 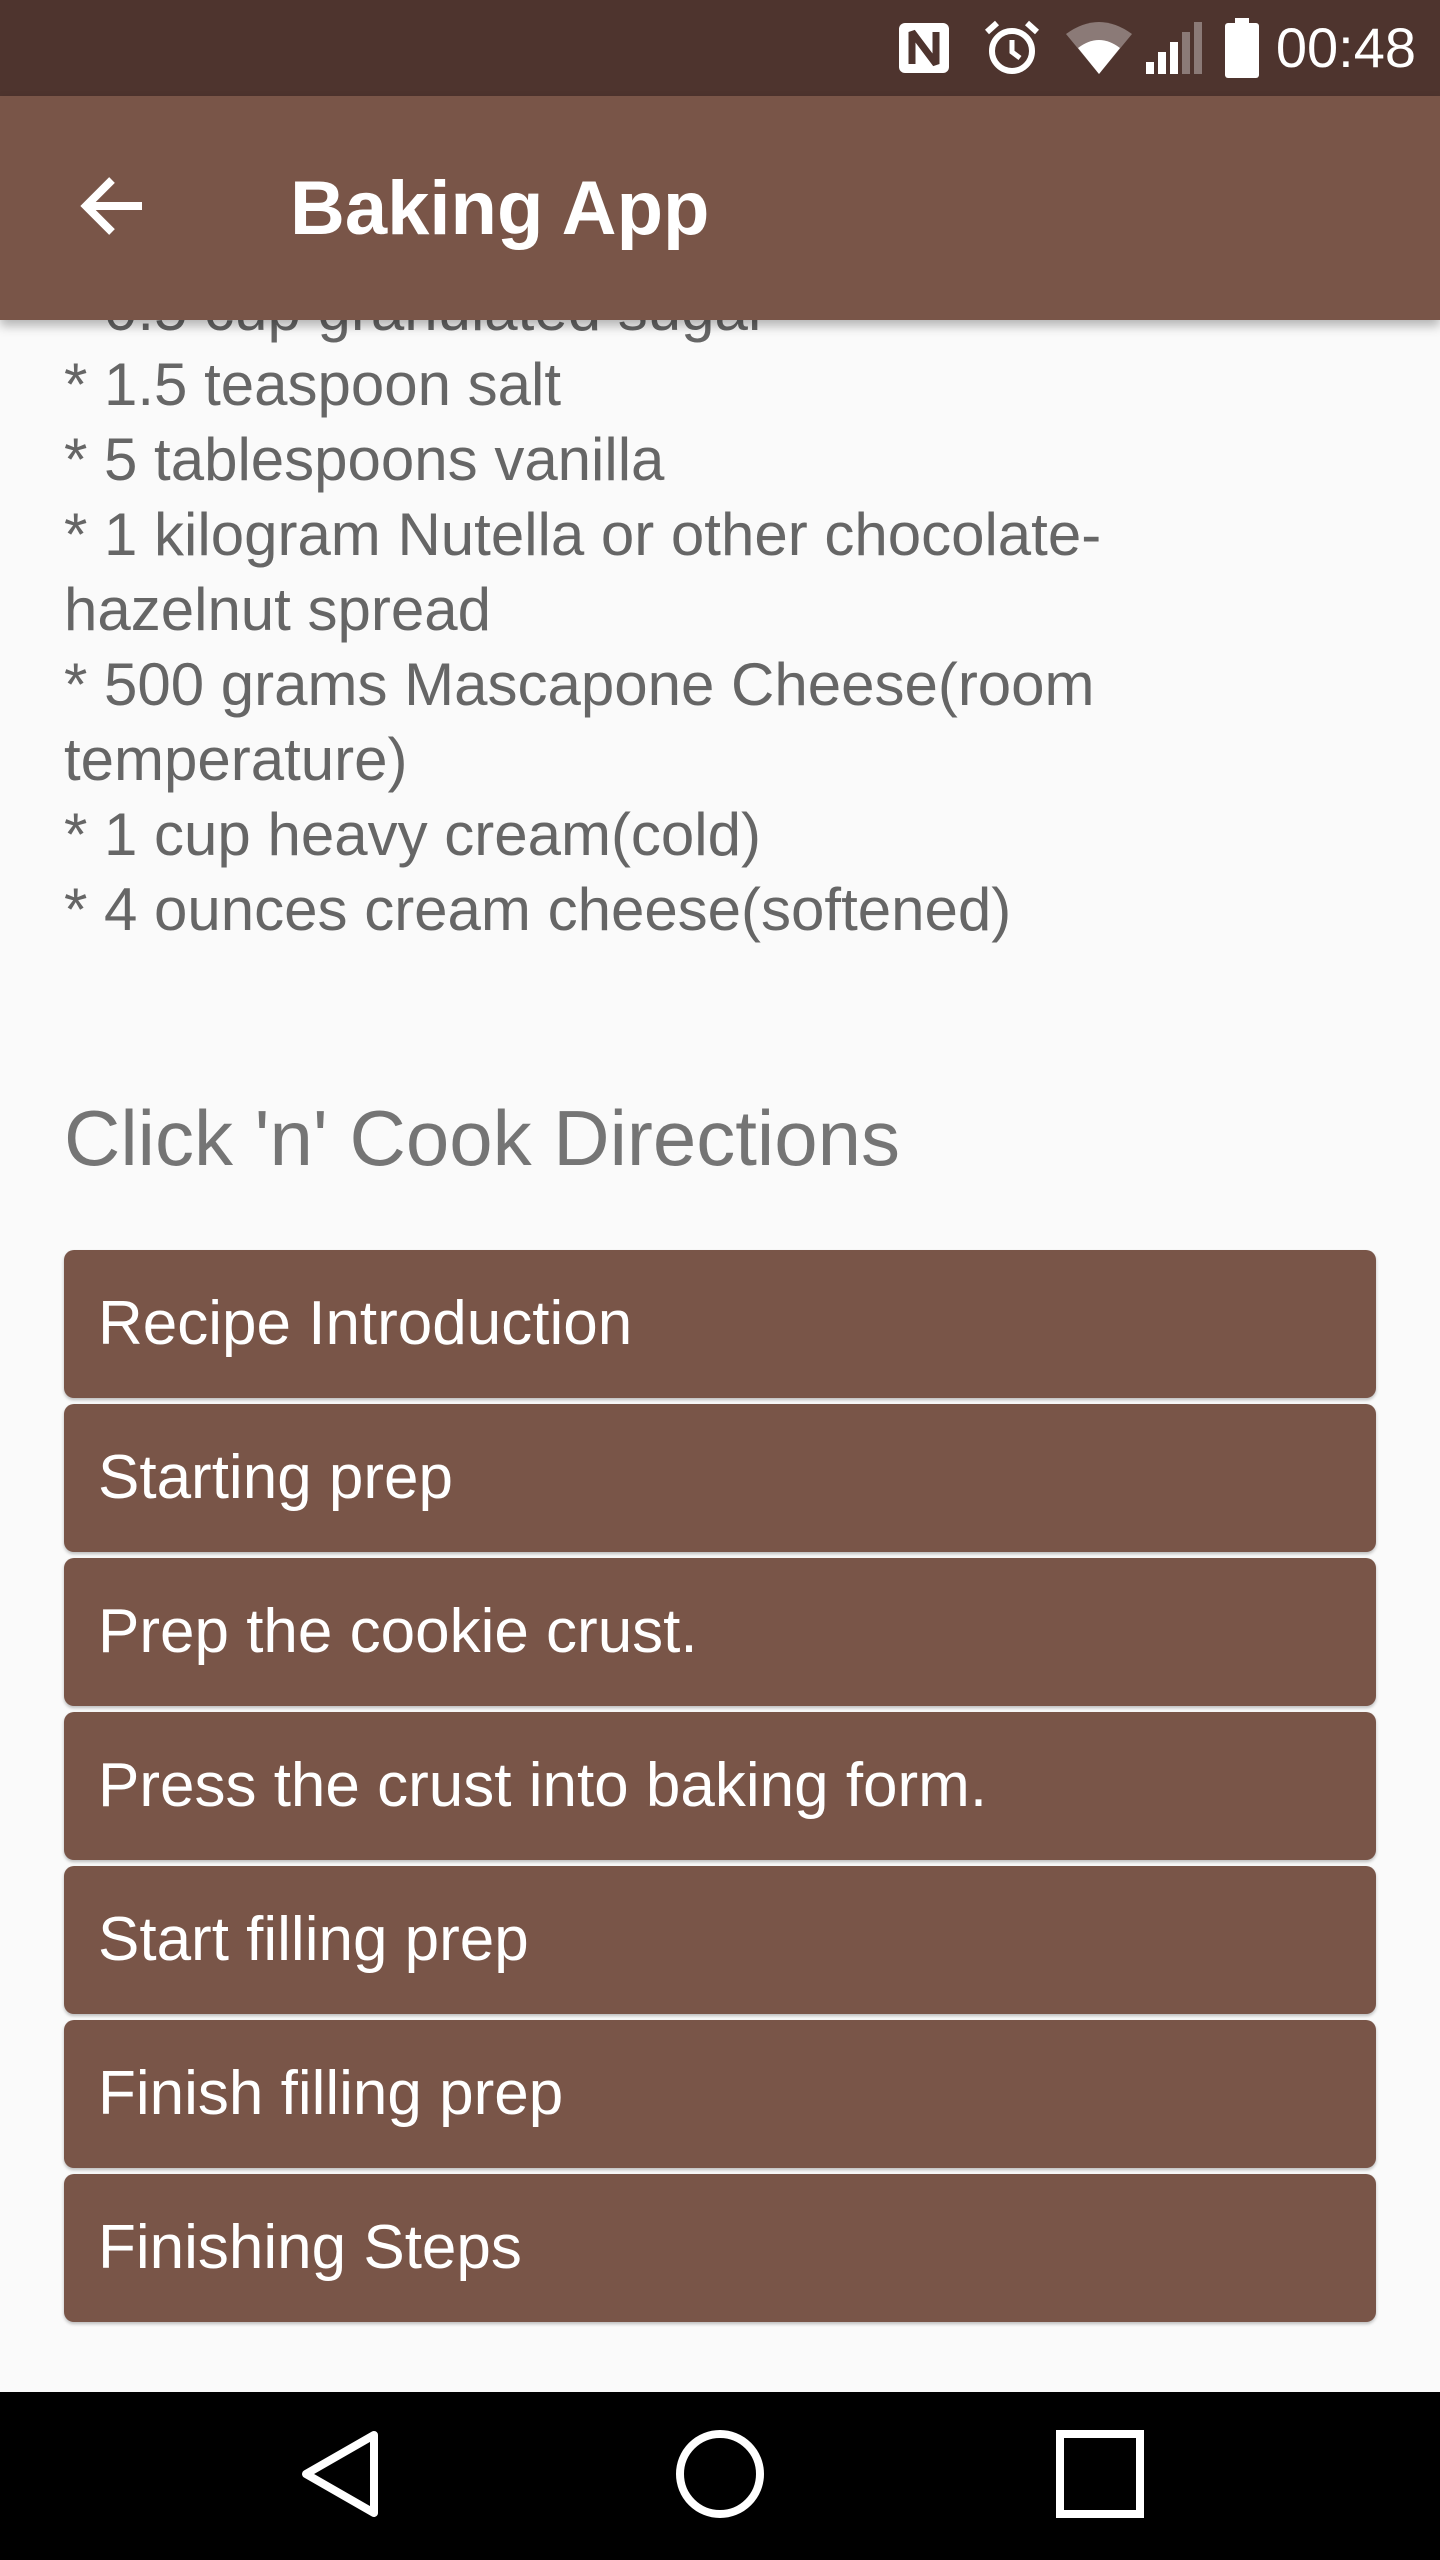 What do you see at coordinates (482, 1138) in the screenshot?
I see `directions-title: Click 'n' Cook Directions` at bounding box center [482, 1138].